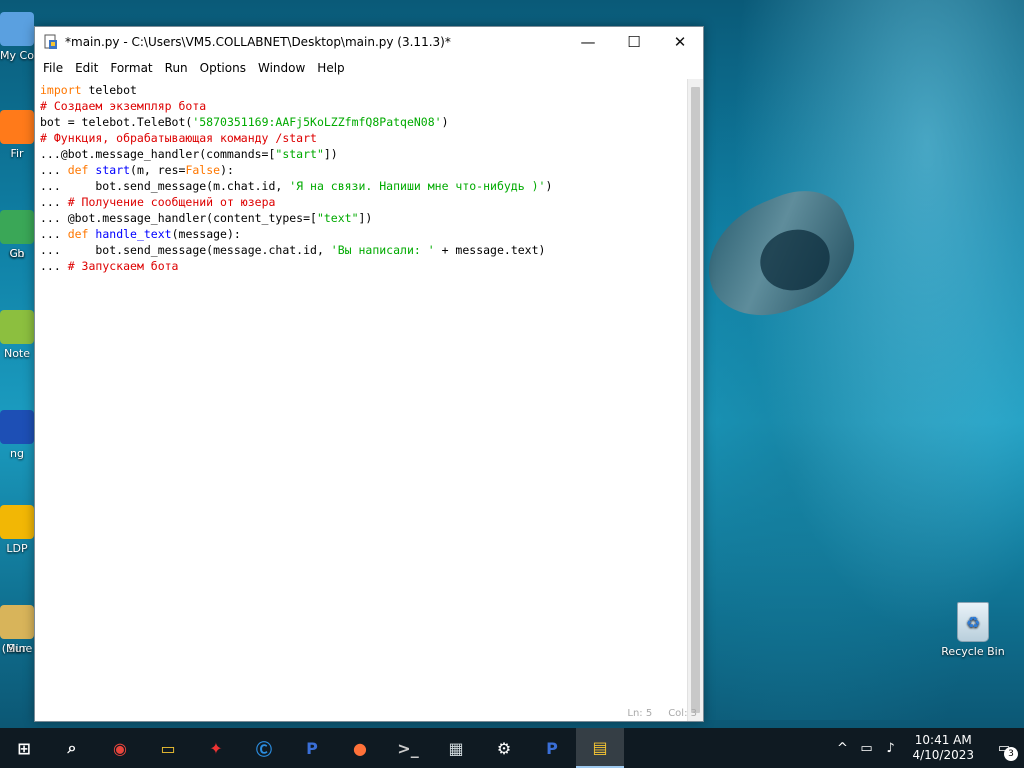  I want to click on minimize-button: —, so click(588, 42).